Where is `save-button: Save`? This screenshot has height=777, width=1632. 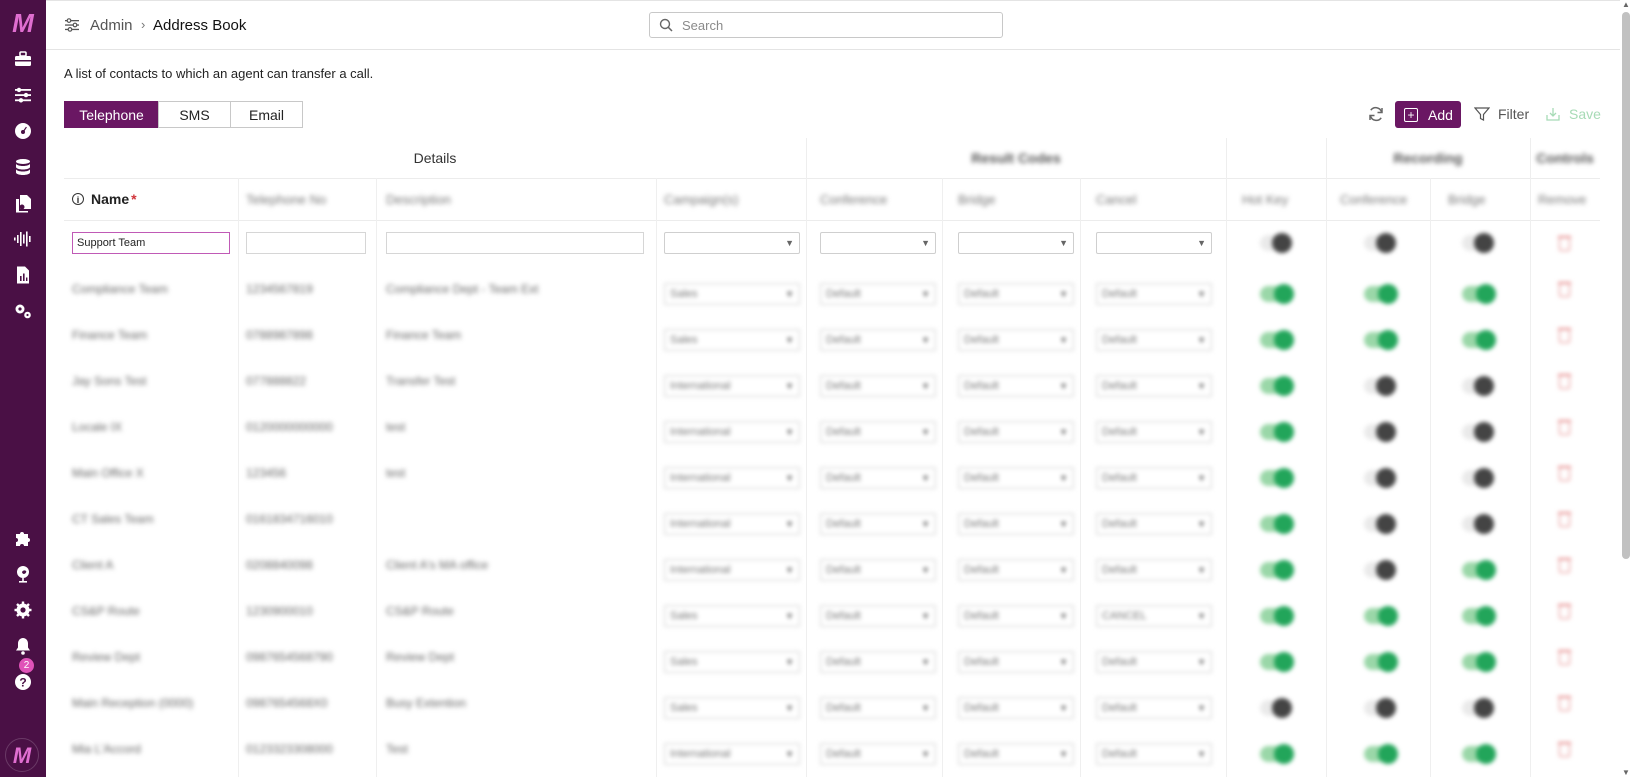
save-button: Save is located at coordinates (1573, 114).